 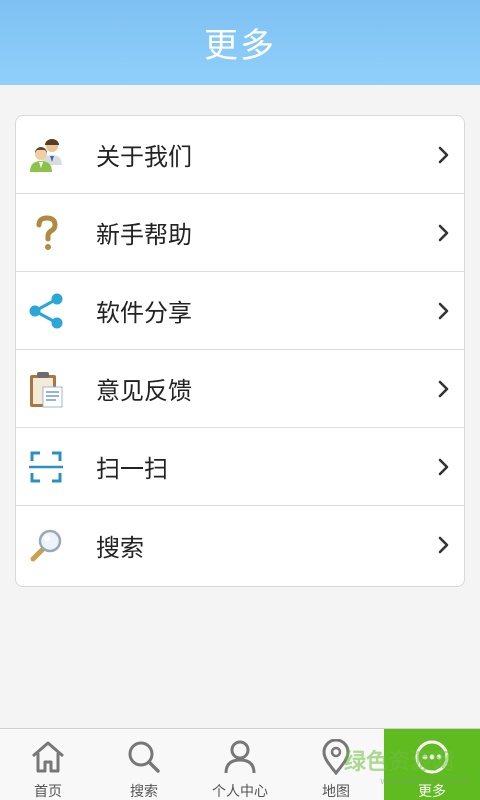 I want to click on tab-label: 首页, so click(x=48, y=792).